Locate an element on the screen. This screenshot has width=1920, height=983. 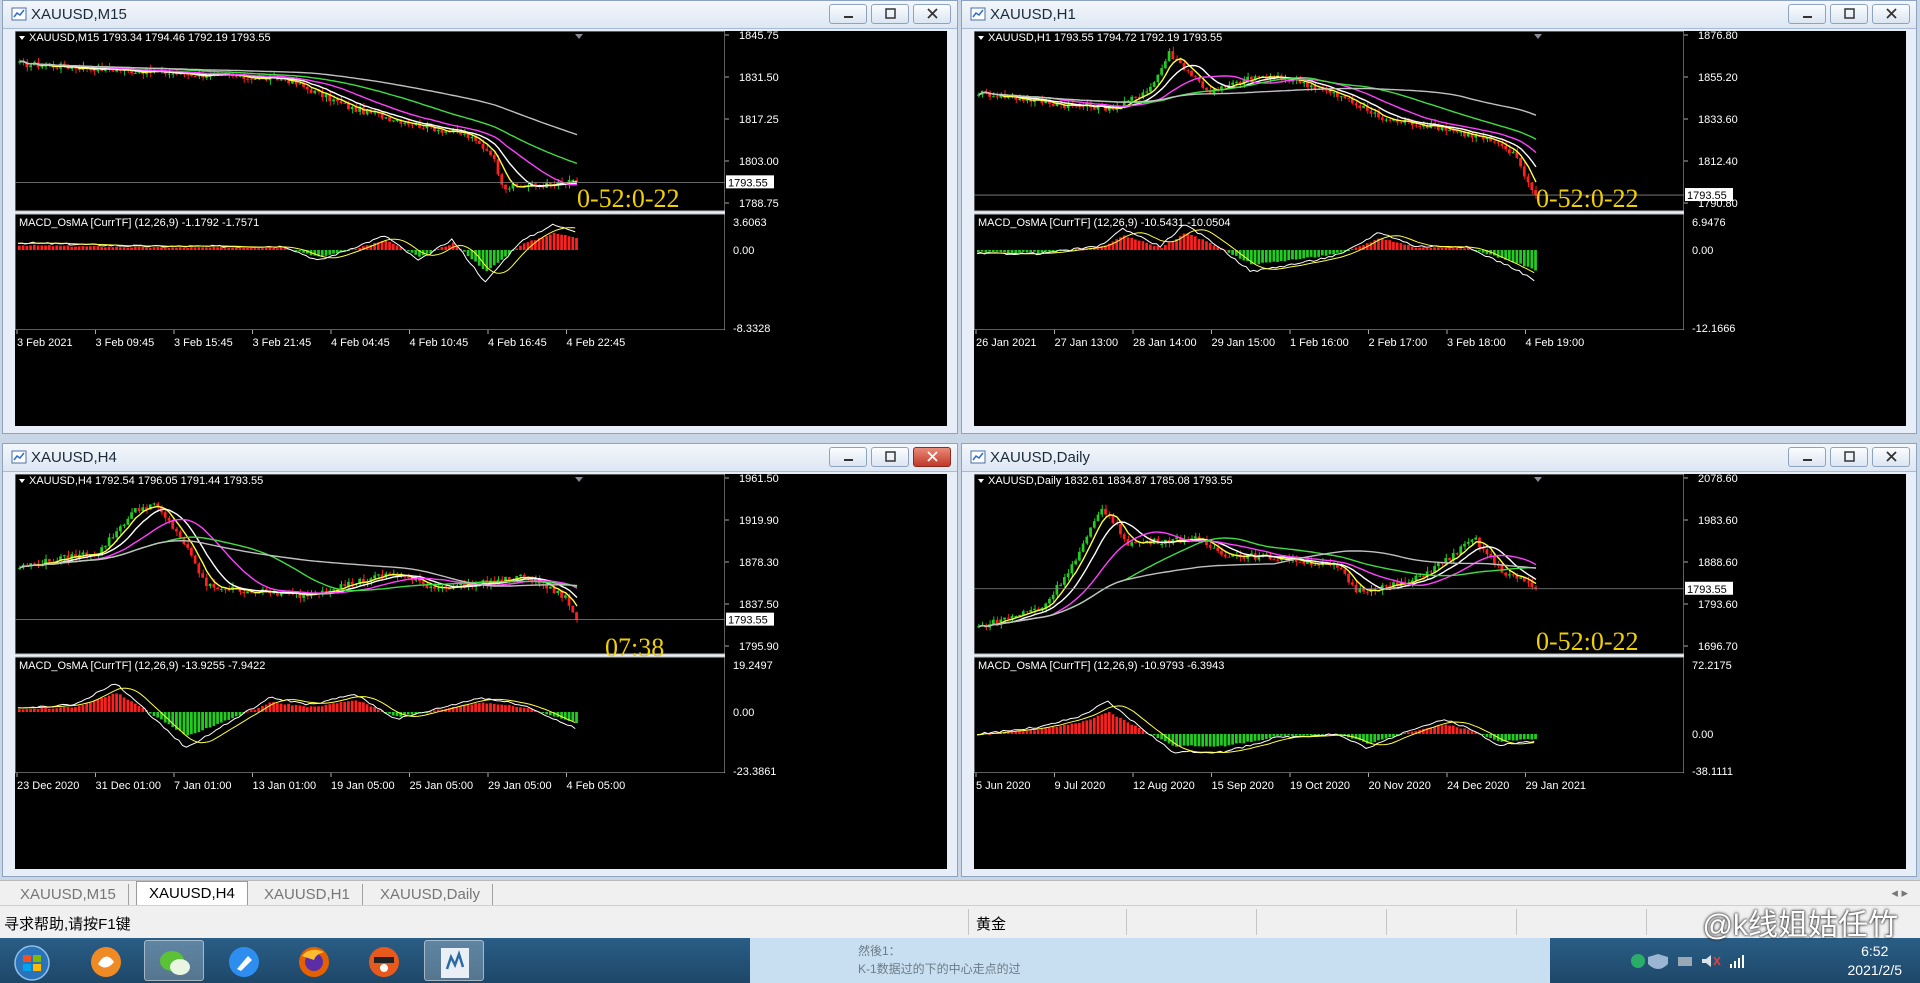
window-titlebar: XAUUSD,Daily is located at coordinates (1439, 458).